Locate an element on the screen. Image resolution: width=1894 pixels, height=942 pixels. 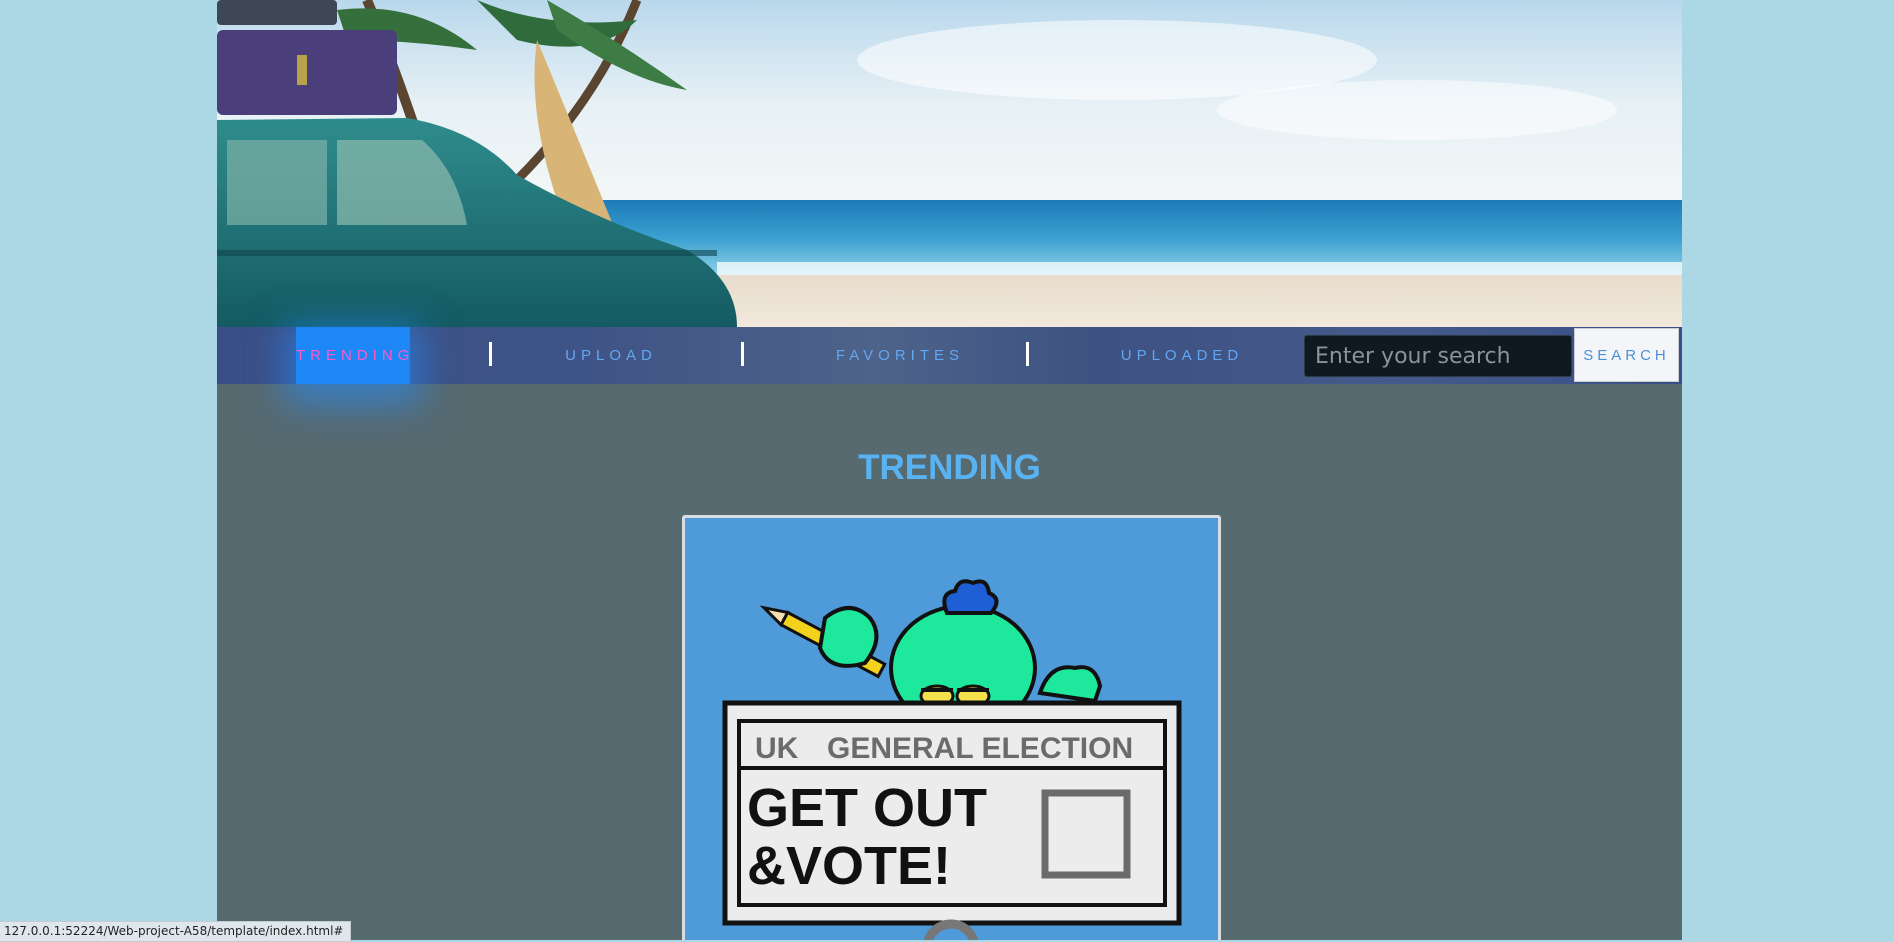
gif-text-vote: &VOTE! is located at coordinates (849, 866).